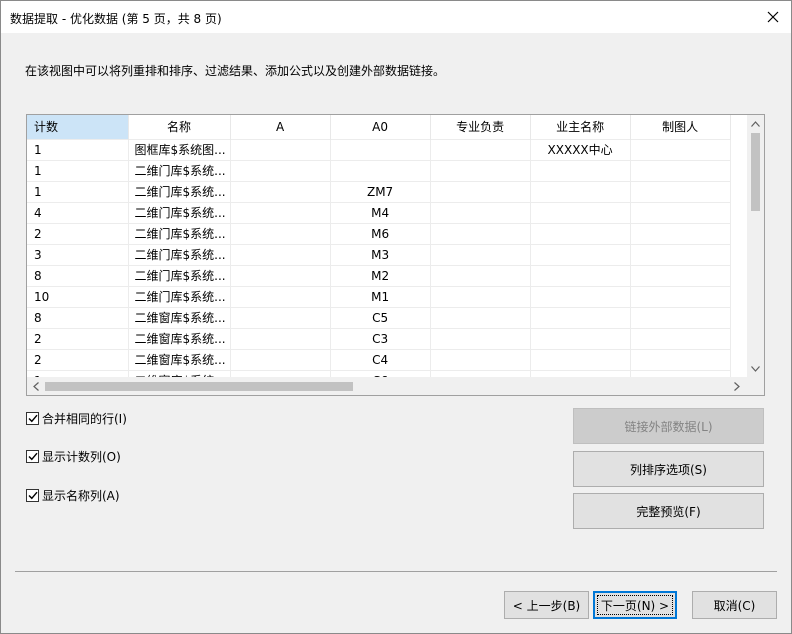 The image size is (792, 634). I want to click on table-cell: ZM7, so click(380, 191).